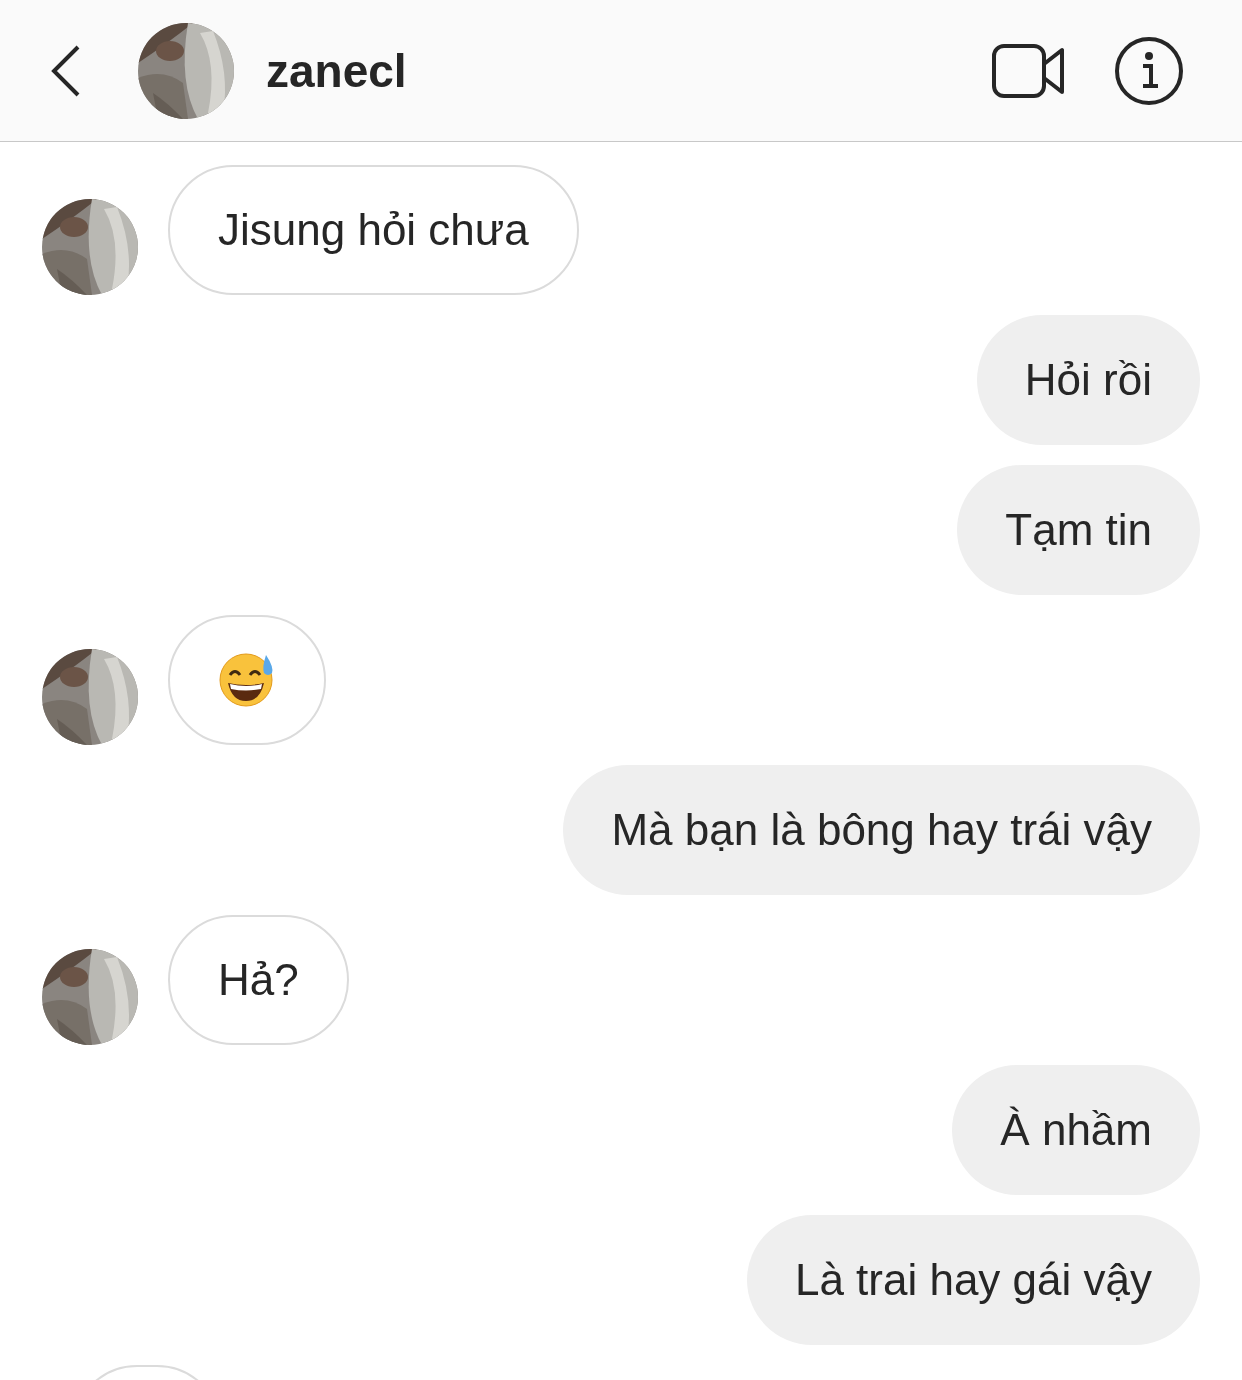 The height and width of the screenshot is (1380, 1242). What do you see at coordinates (373, 230) in the screenshot?
I see `message-bubble: Jisung hỏi chưa` at bounding box center [373, 230].